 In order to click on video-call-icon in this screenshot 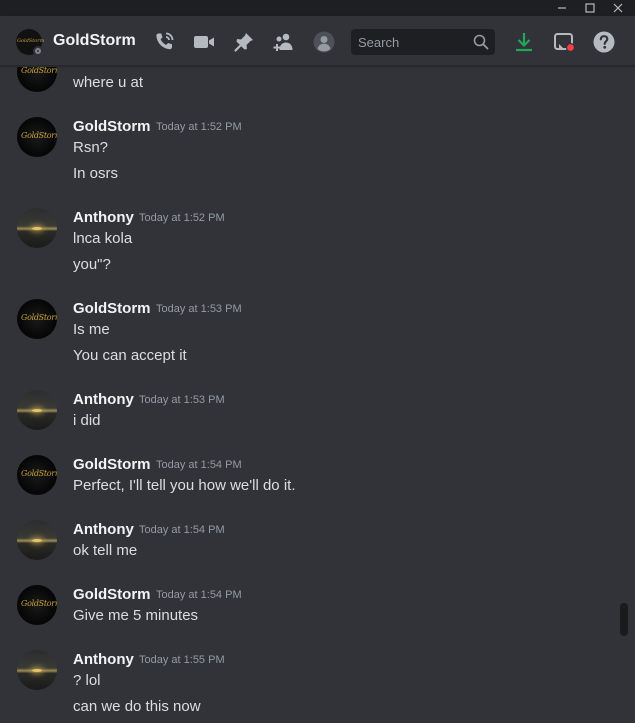, I will do `click(204, 42)`.